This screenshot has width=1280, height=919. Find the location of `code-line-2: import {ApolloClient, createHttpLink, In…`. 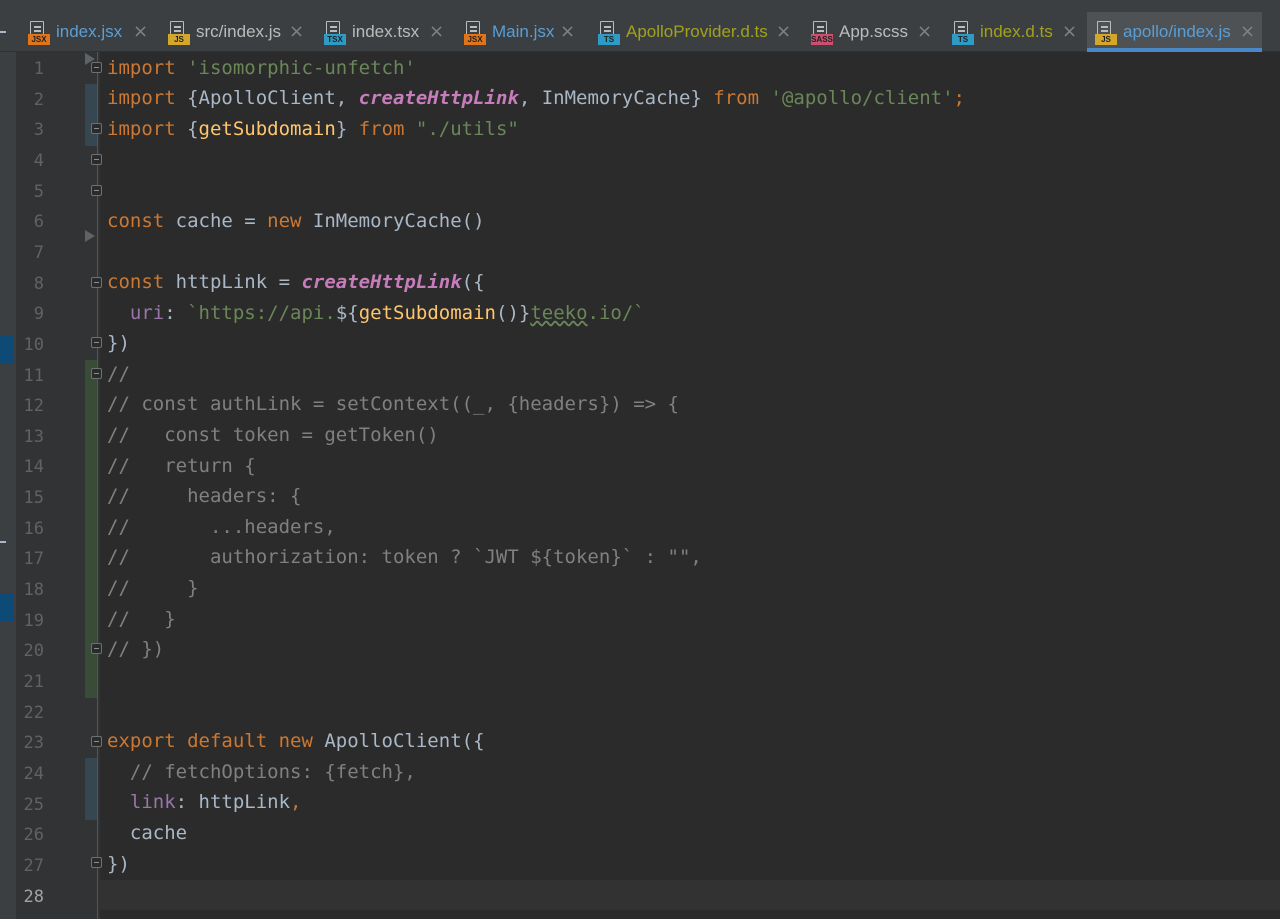

code-line-2: import {ApolloClient, createHttpLink, In… is located at coordinates (536, 98).